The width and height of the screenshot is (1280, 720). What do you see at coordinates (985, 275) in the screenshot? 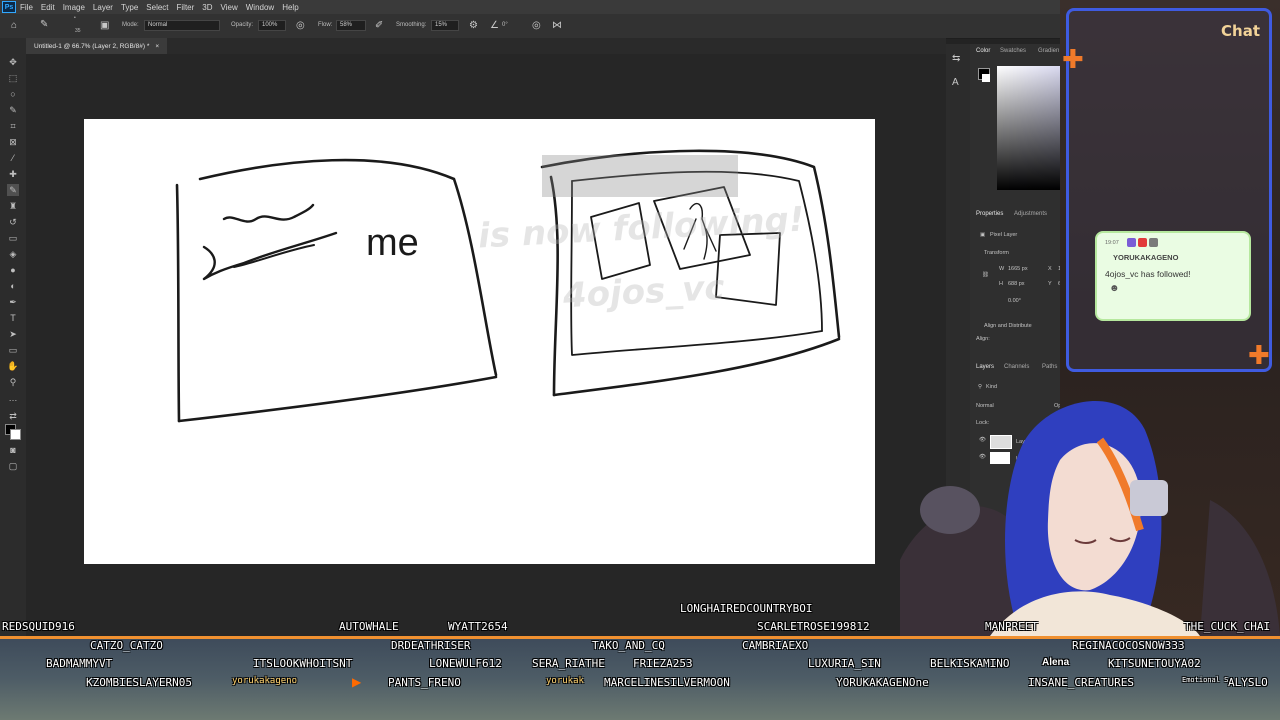
I see `link-icon: ⛓` at bounding box center [985, 275].